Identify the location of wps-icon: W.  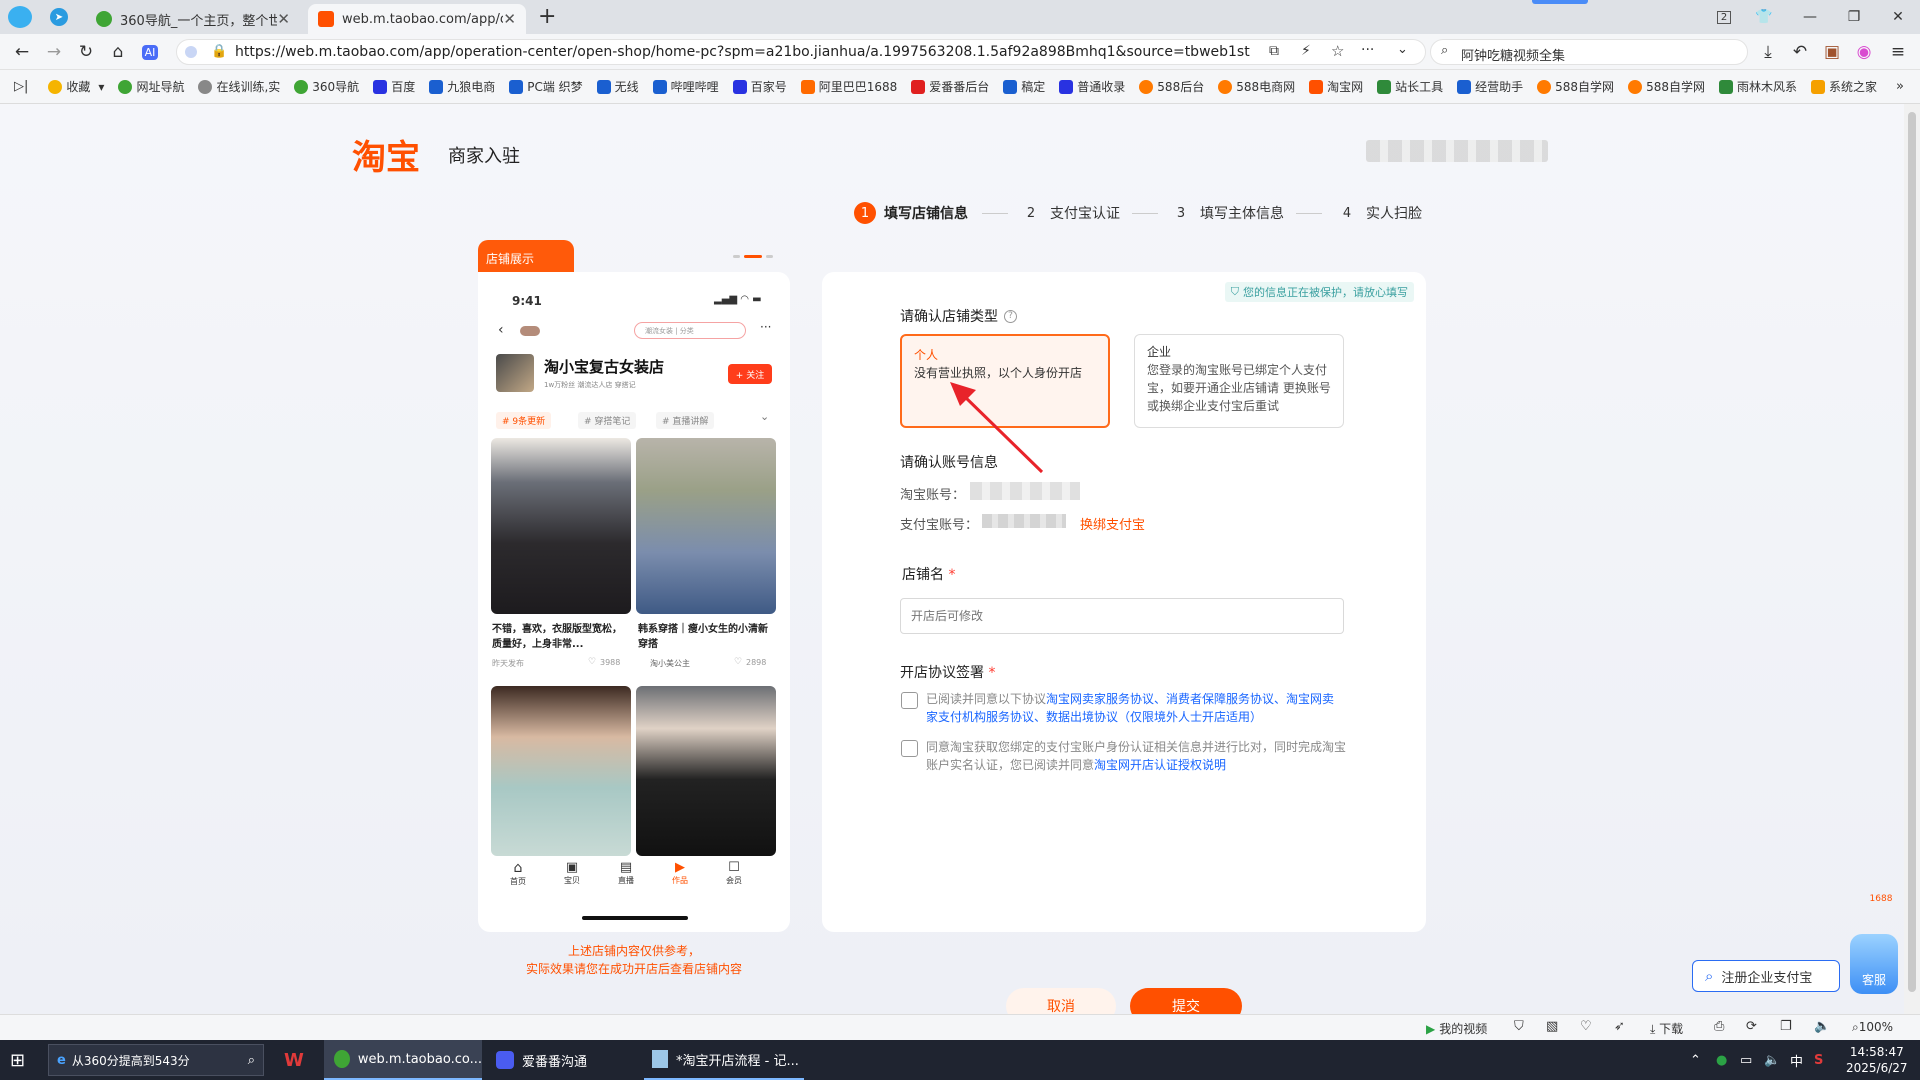
(294, 1060).